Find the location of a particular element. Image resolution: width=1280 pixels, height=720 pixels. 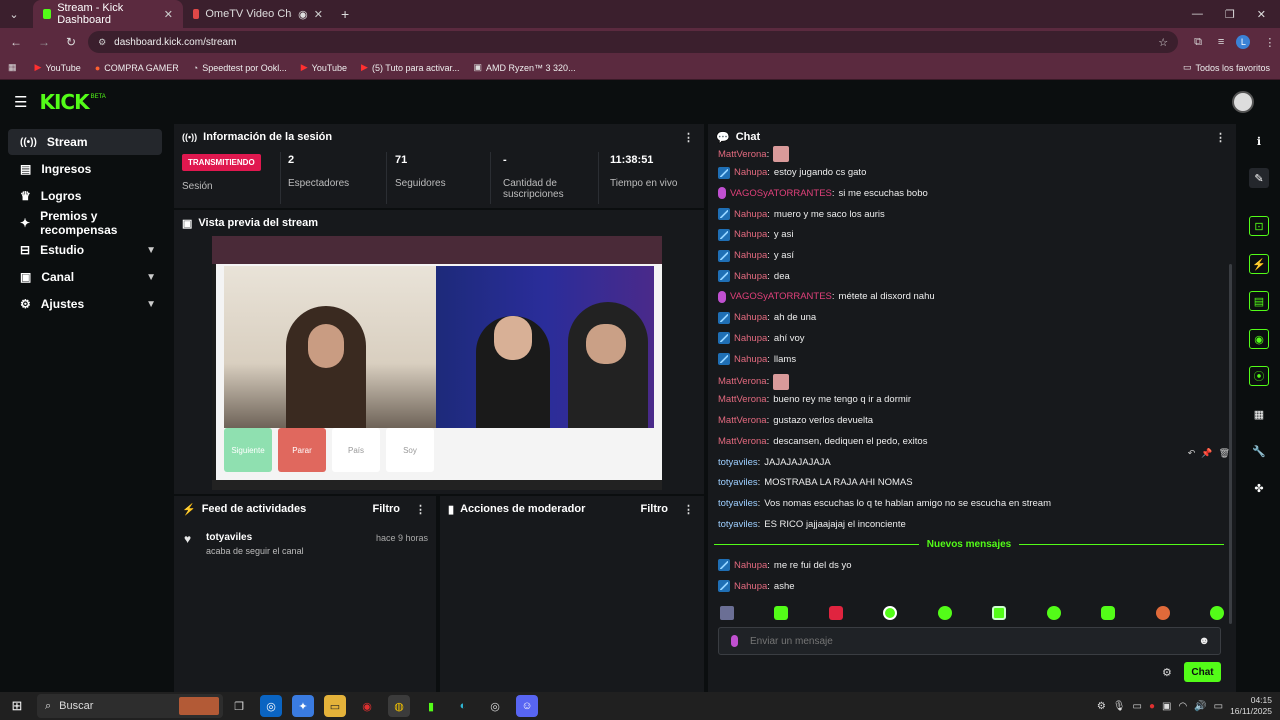

bookmark-item: ● COMPRA GAMER is located at coordinates (137, 68).